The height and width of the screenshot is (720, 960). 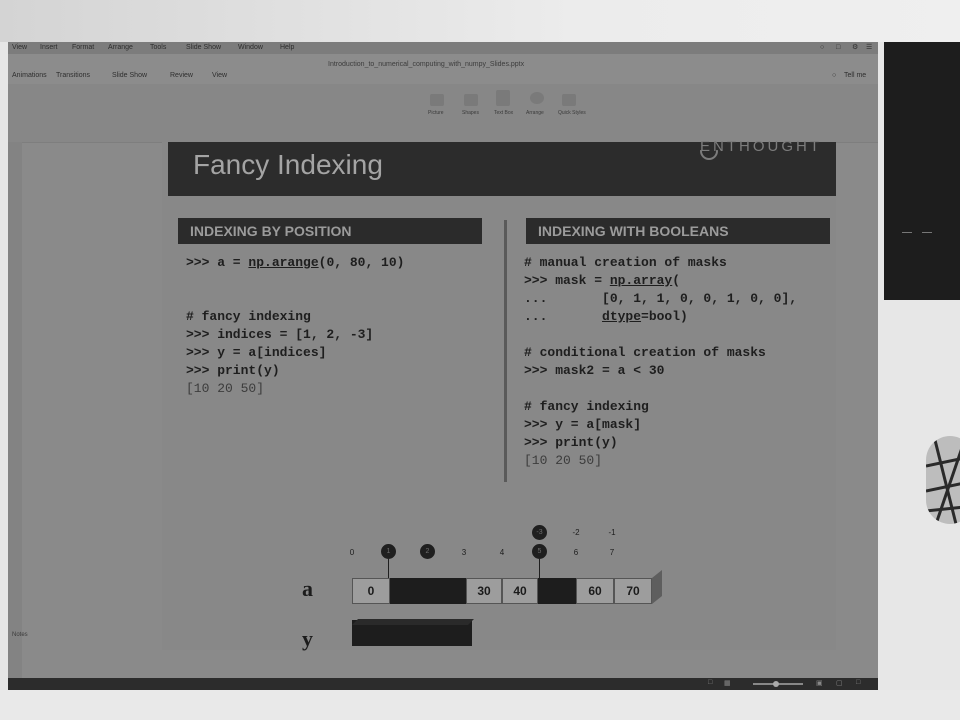 What do you see at coordinates (330, 231) in the screenshot?
I see `section-header-position: INDEXING BY POSITION` at bounding box center [330, 231].